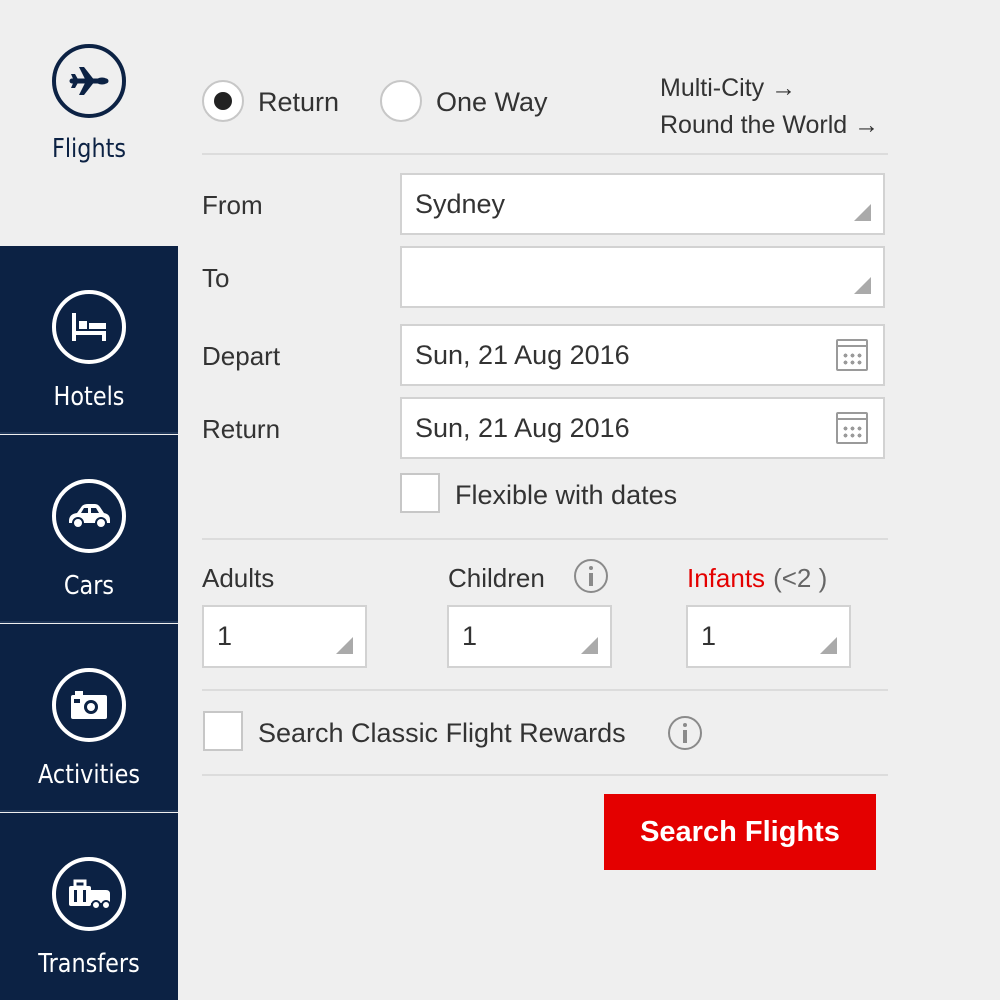 This screenshot has width=1000, height=1000. Describe the element at coordinates (685, 733) in the screenshot. I see `rewards-info-icon` at that location.